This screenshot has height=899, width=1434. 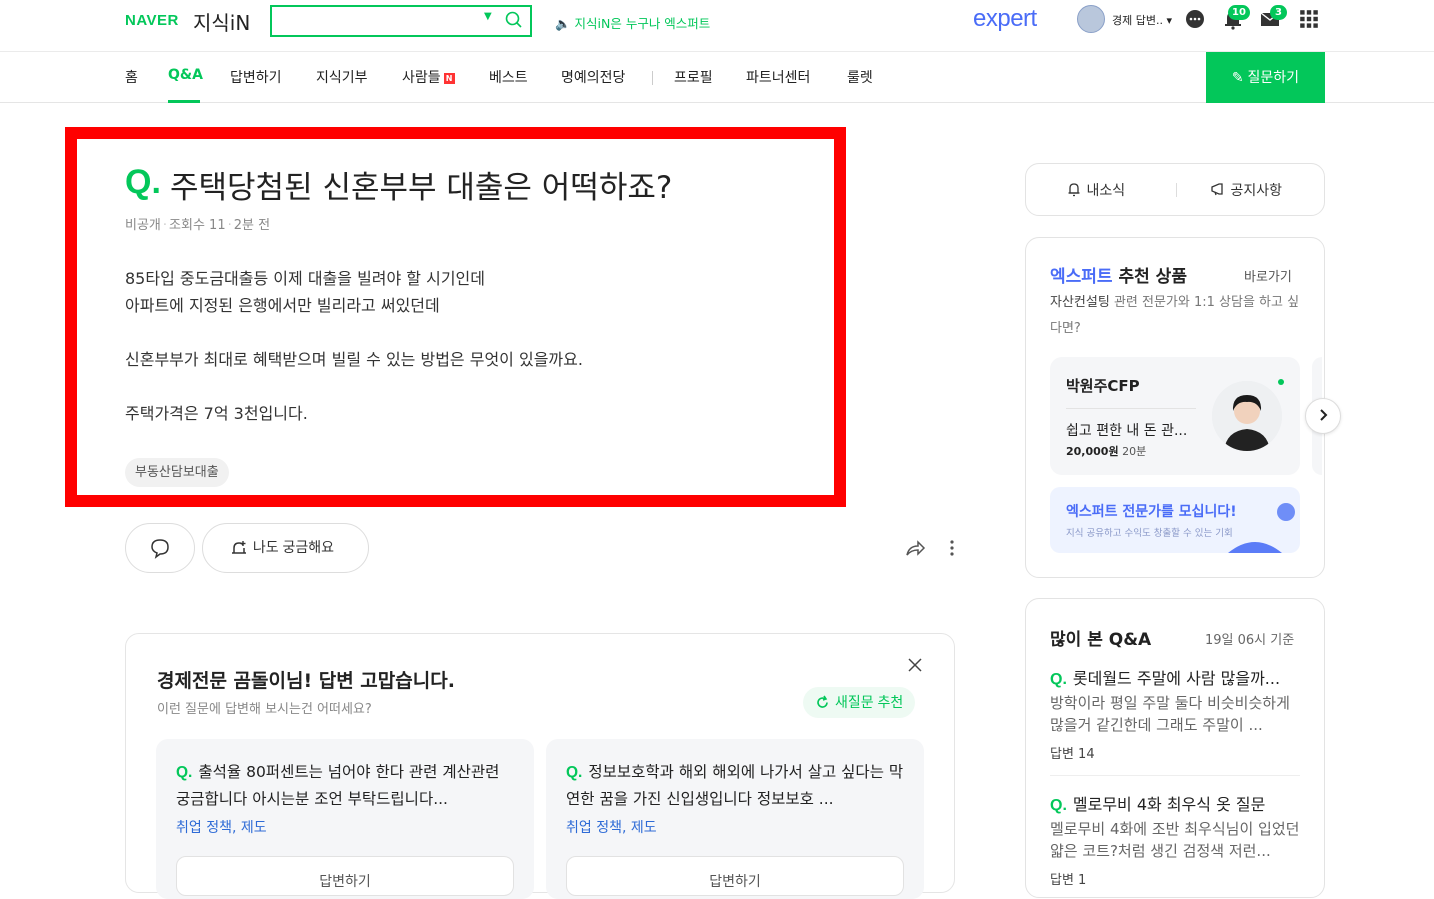 I want to click on nav-answer: 답변하기, so click(x=256, y=77).